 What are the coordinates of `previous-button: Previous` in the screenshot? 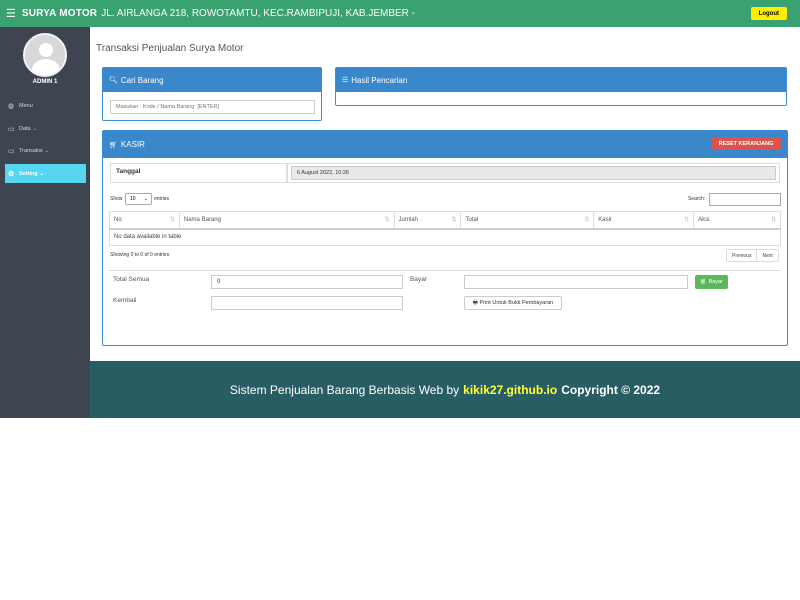 It's located at (741, 255).